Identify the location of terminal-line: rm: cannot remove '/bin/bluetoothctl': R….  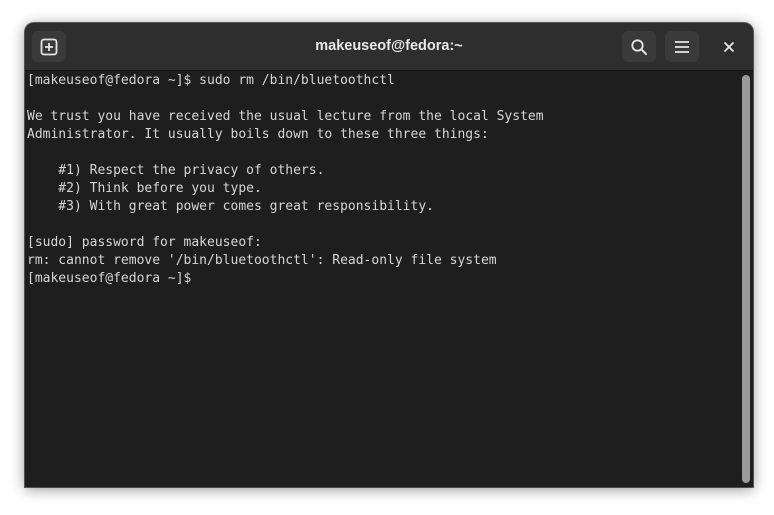
(262, 260).